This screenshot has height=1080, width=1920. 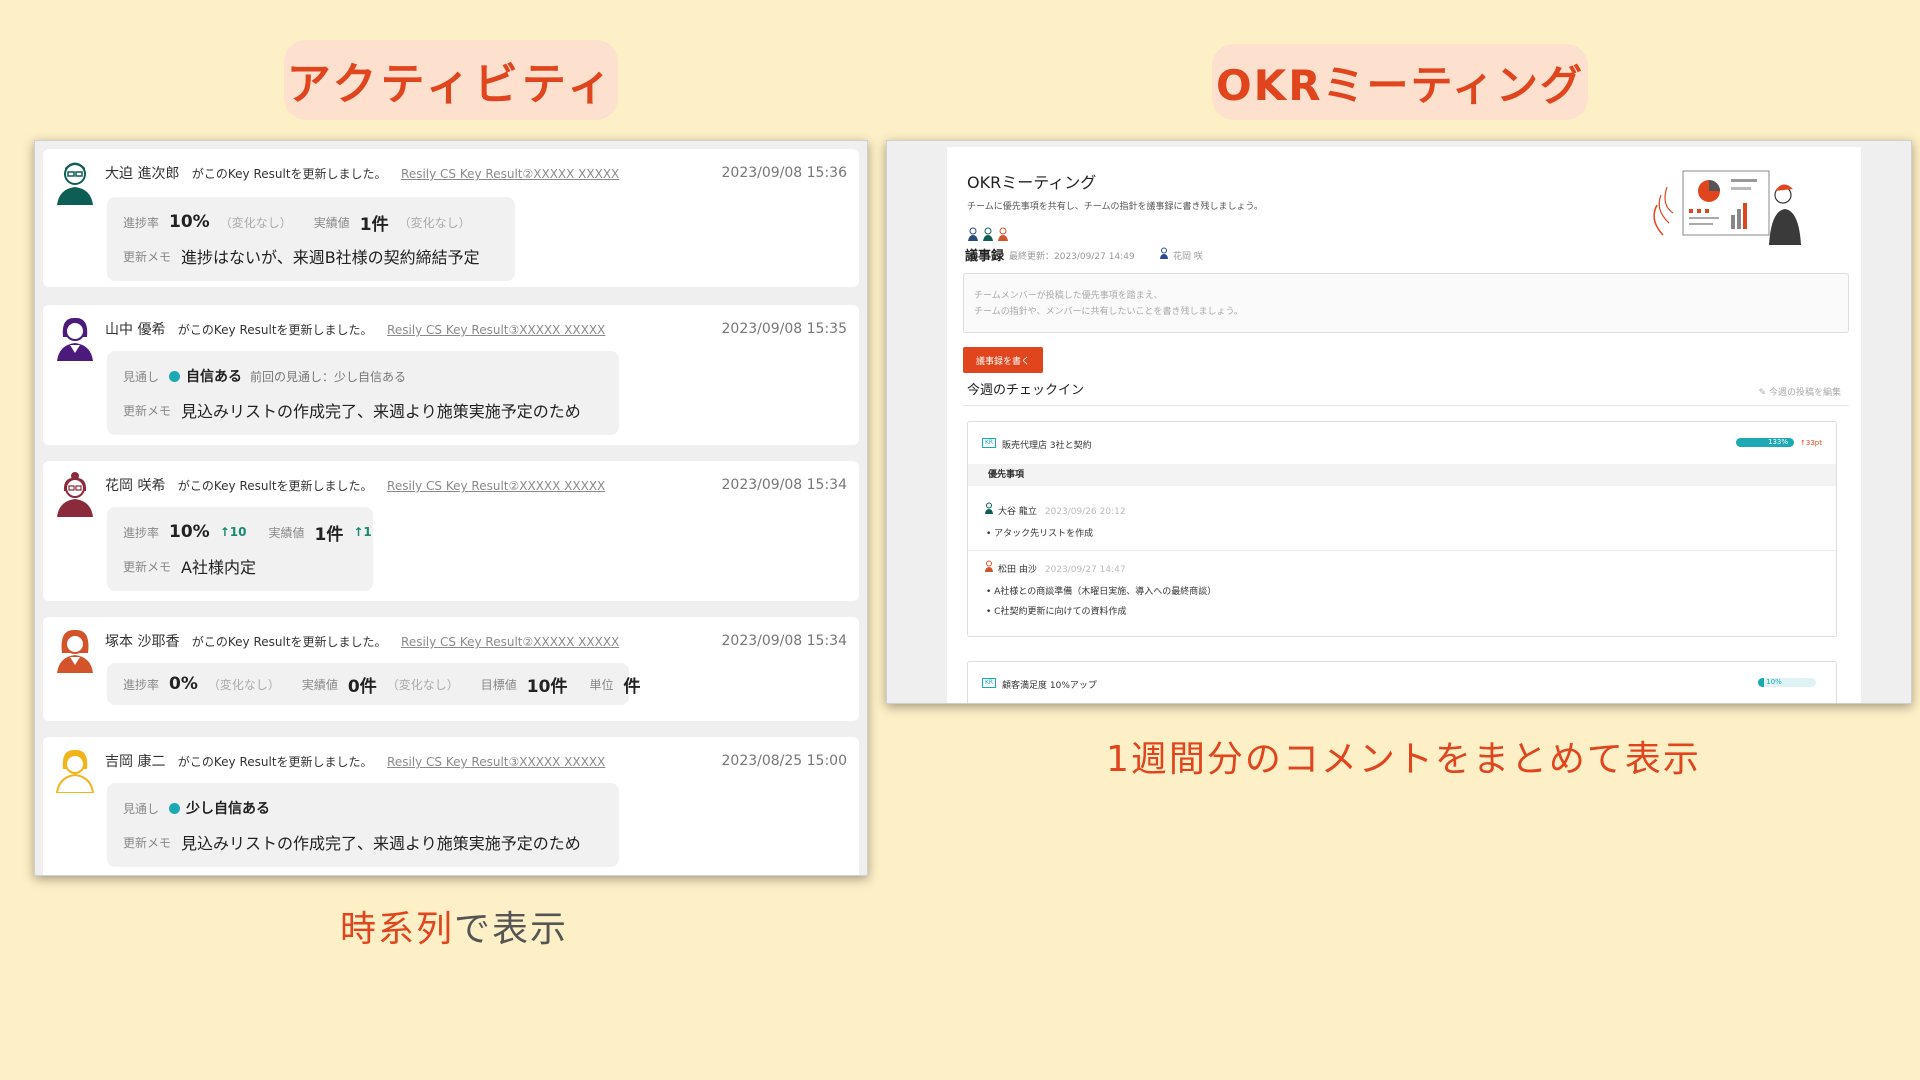 I want to click on caption-rest: で表示, so click(x=511, y=929).